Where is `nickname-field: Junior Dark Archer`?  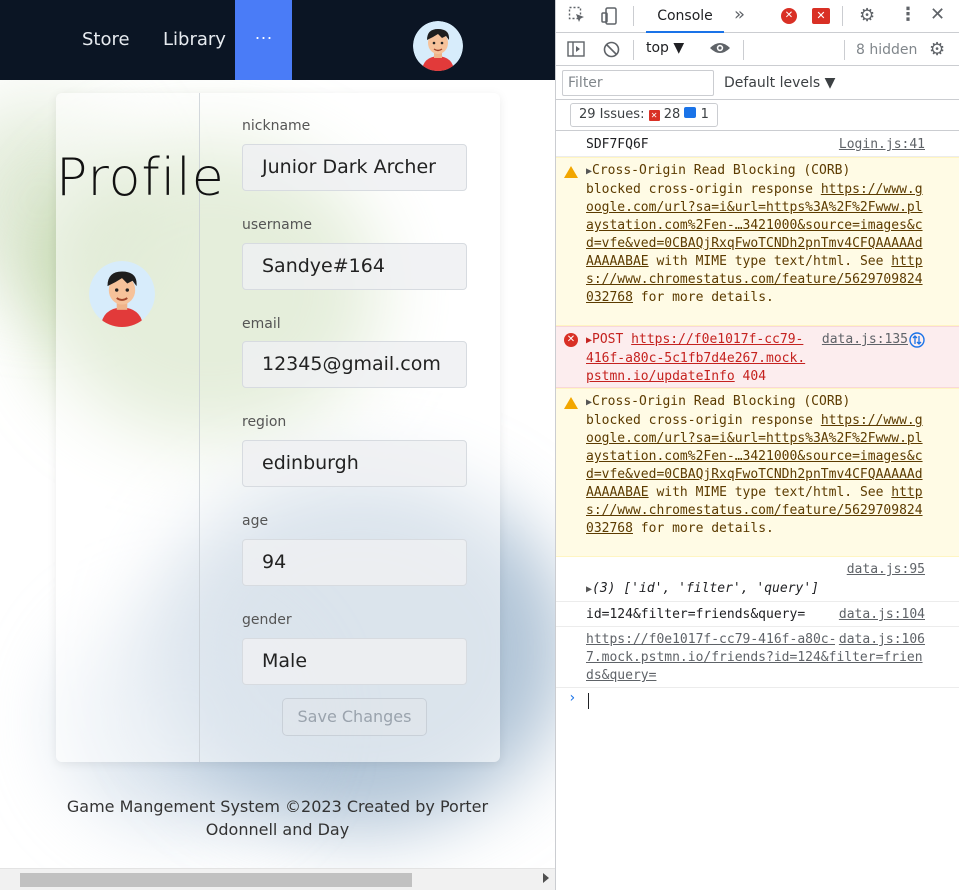 nickname-field: Junior Dark Archer is located at coordinates (354, 167).